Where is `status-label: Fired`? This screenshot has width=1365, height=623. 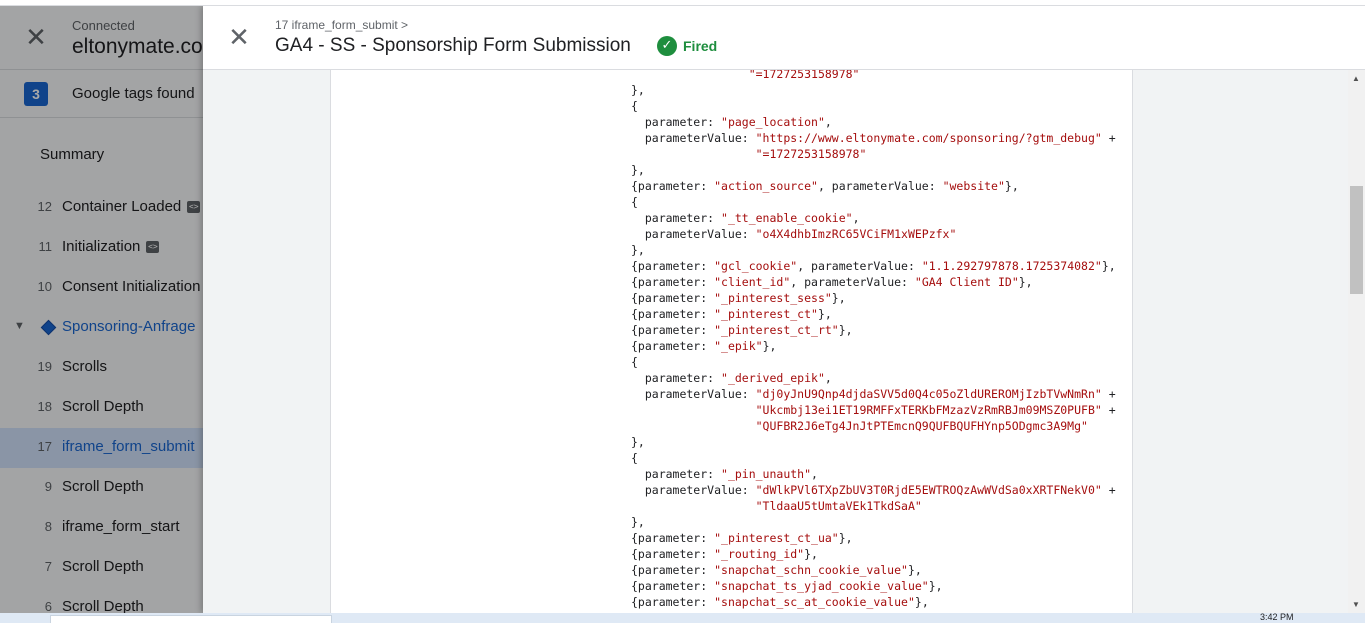
status-label: Fired is located at coordinates (700, 46).